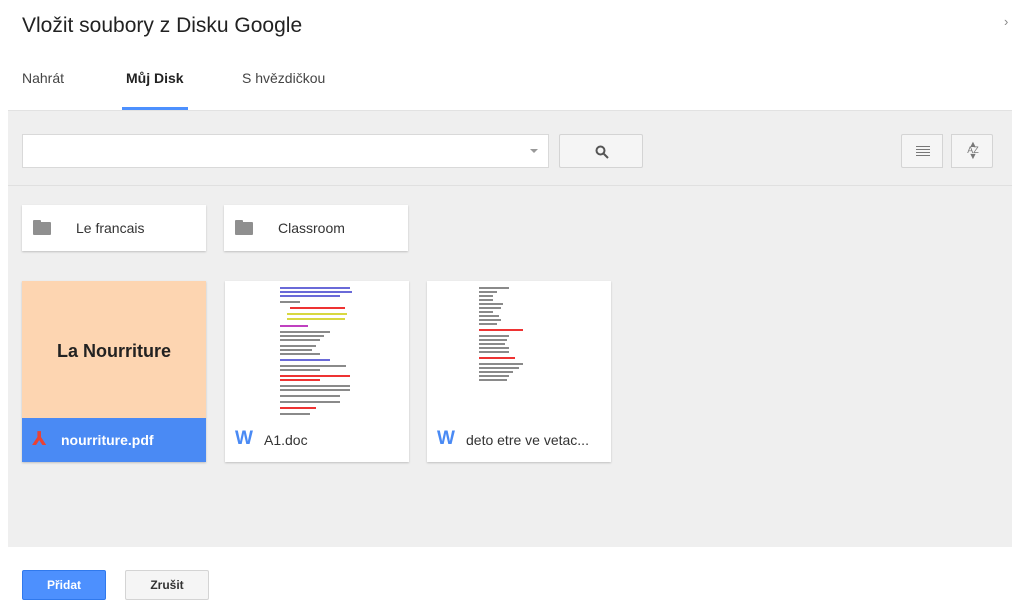 The width and height of the screenshot is (1012, 601). What do you see at coordinates (64, 585) in the screenshot?
I see `add-button: Přidat` at bounding box center [64, 585].